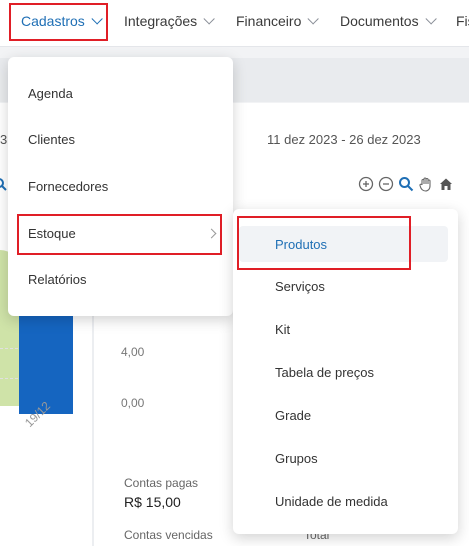 The width and height of the screenshot is (469, 546). I want to click on nav-integracoes: Integrações, so click(169, 21).